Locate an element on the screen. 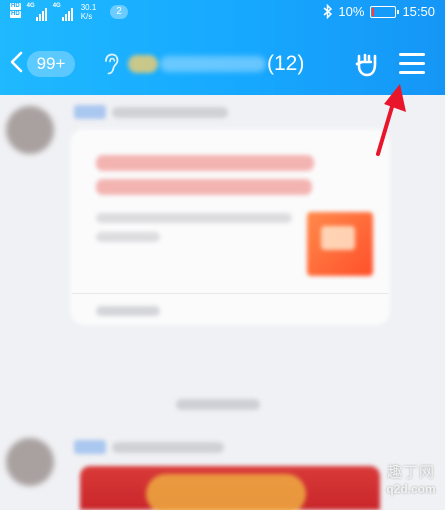  card-divider is located at coordinates (230, 293).